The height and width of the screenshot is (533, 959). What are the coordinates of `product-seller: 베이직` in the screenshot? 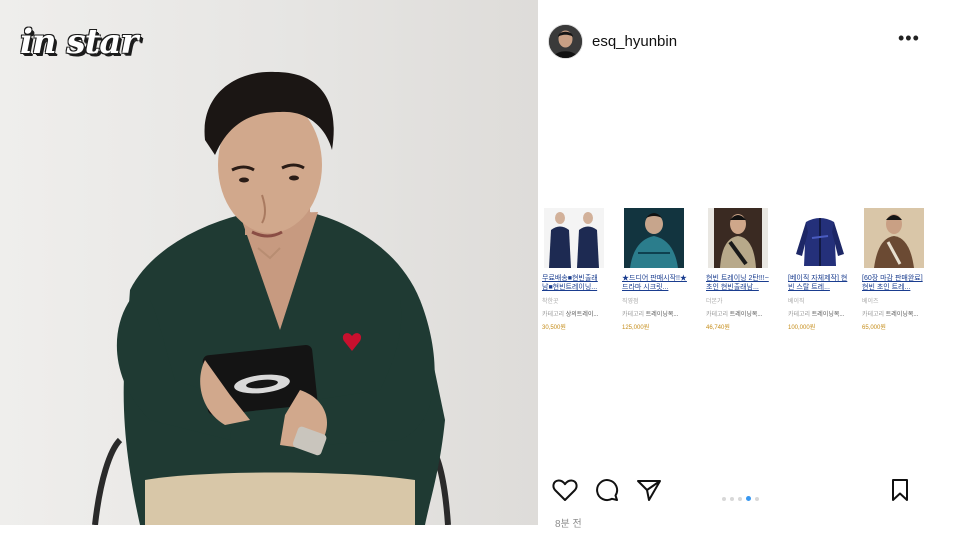 It's located at (796, 302).